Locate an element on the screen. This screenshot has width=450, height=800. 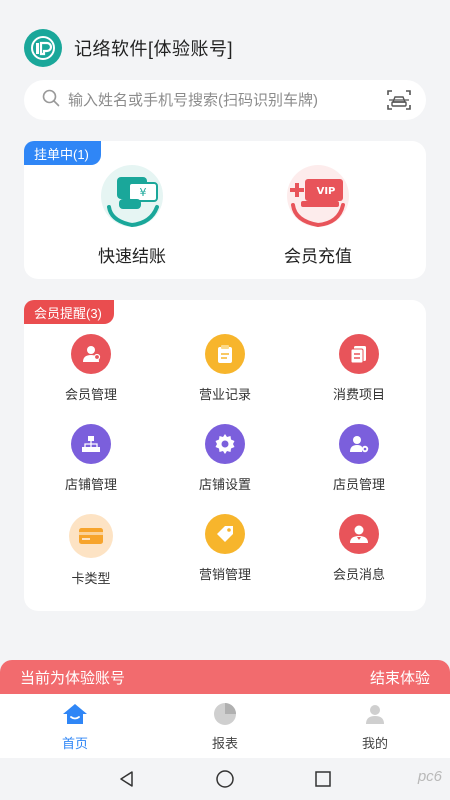
user-settings-icon is located at coordinates (359, 444).